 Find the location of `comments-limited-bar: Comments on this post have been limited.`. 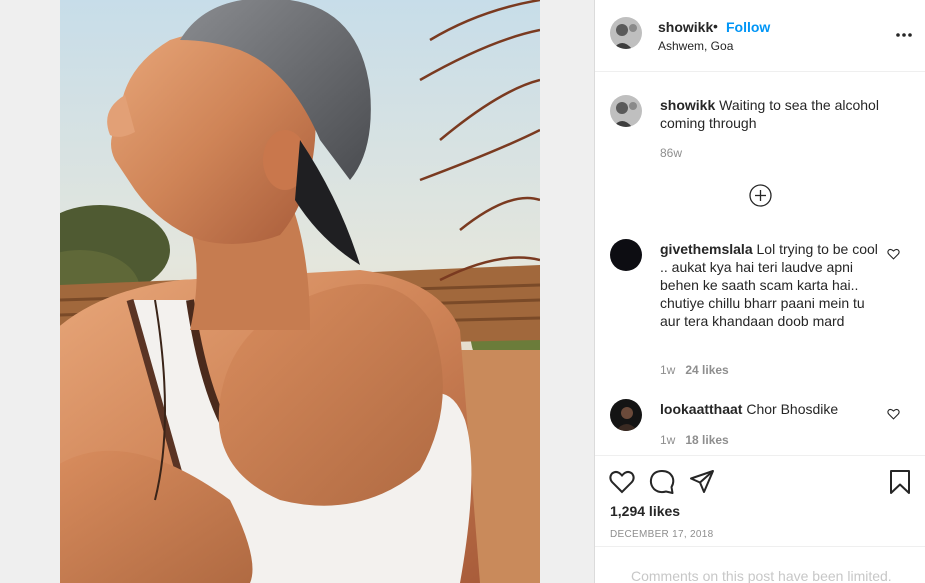

comments-limited-bar: Comments on this post have been limited. is located at coordinates (760, 564).